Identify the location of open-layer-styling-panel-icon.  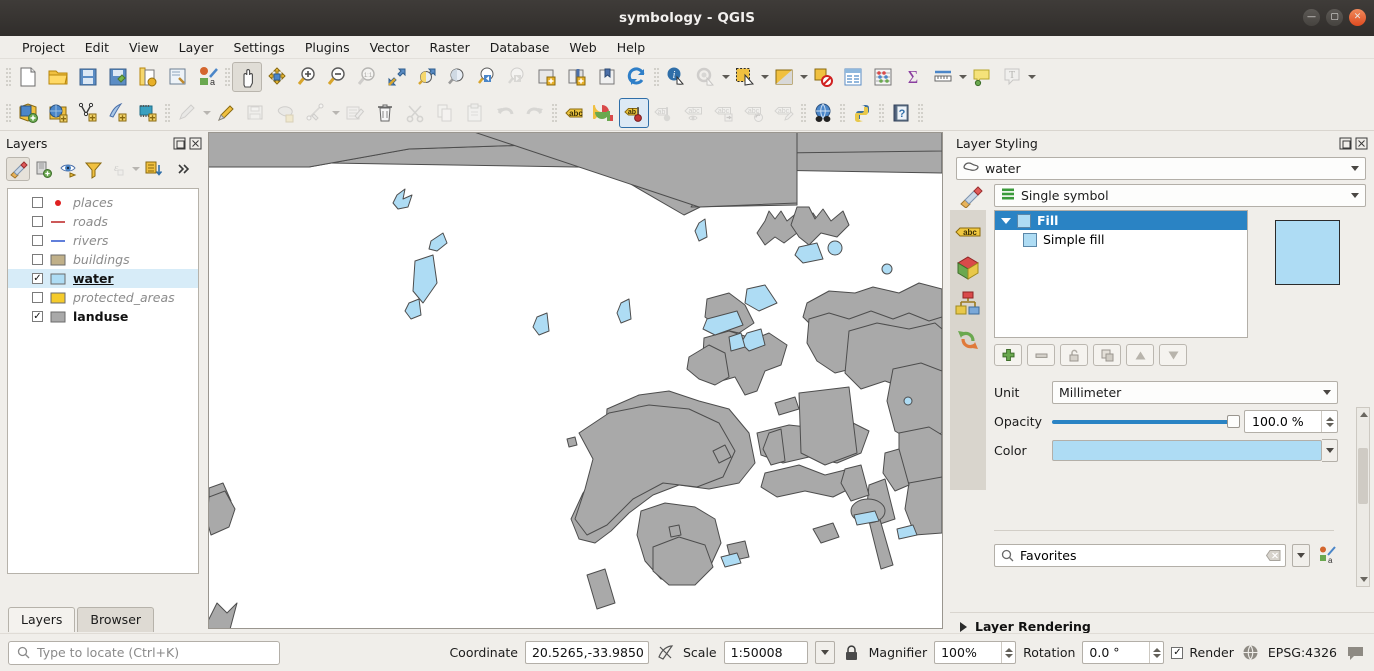
(18, 169).